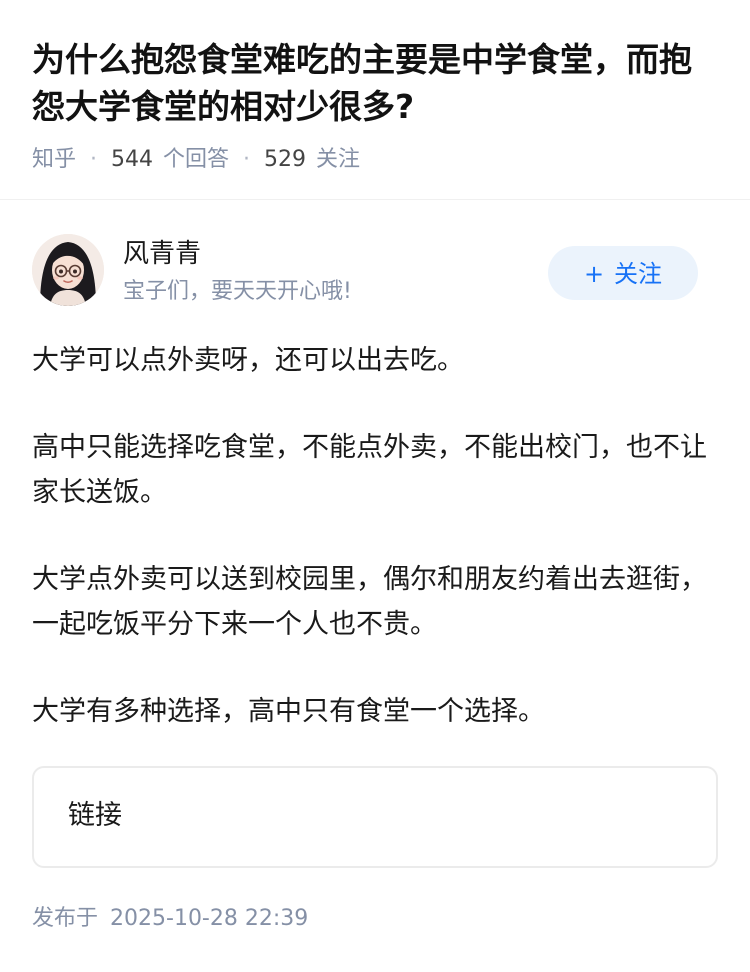  I want to click on answers-label: 个回答, so click(196, 159).